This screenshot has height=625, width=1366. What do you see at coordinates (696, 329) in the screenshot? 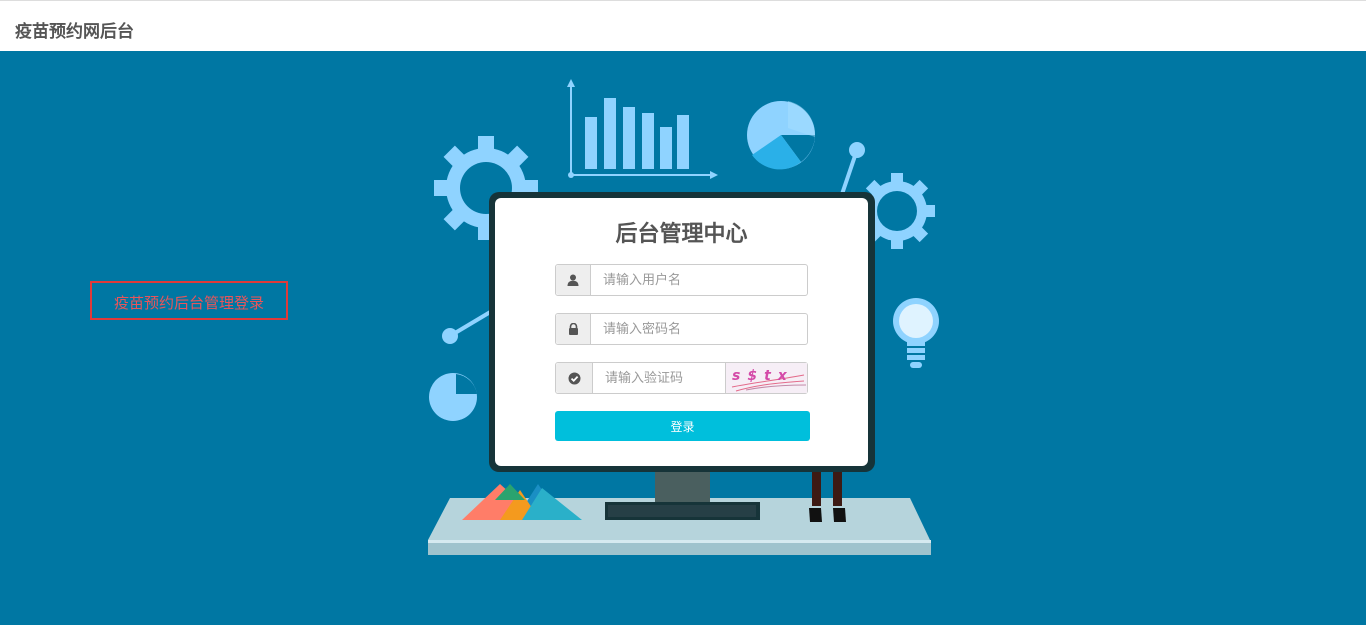
I see `password-input` at bounding box center [696, 329].